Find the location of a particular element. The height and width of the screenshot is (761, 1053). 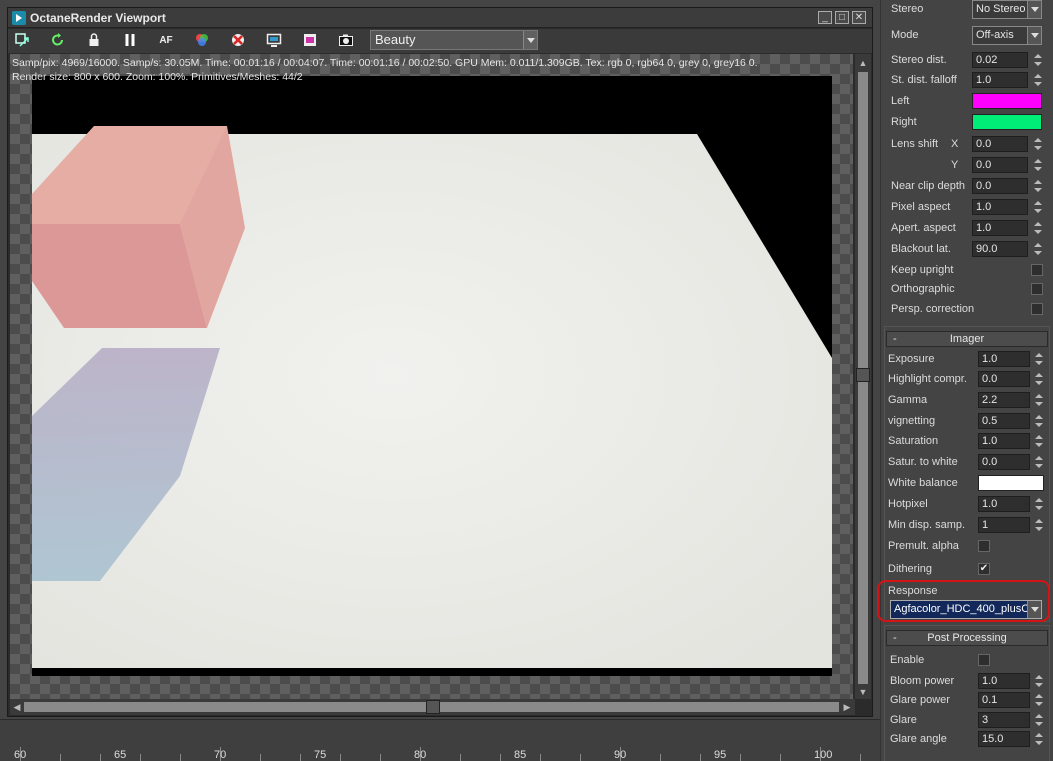

premult-alpha-label: Premult. alpha is located at coordinates (923, 546).